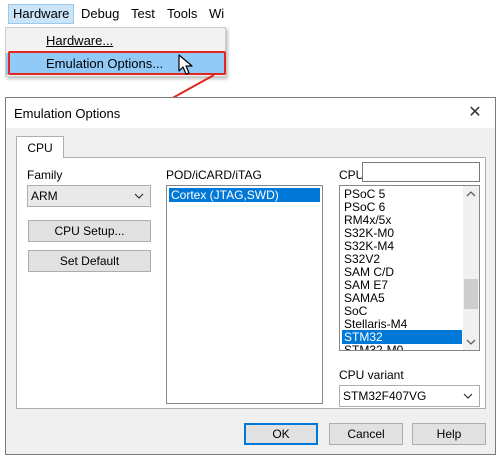  What do you see at coordinates (143, 14) in the screenshot?
I see `menu-test: Test` at bounding box center [143, 14].